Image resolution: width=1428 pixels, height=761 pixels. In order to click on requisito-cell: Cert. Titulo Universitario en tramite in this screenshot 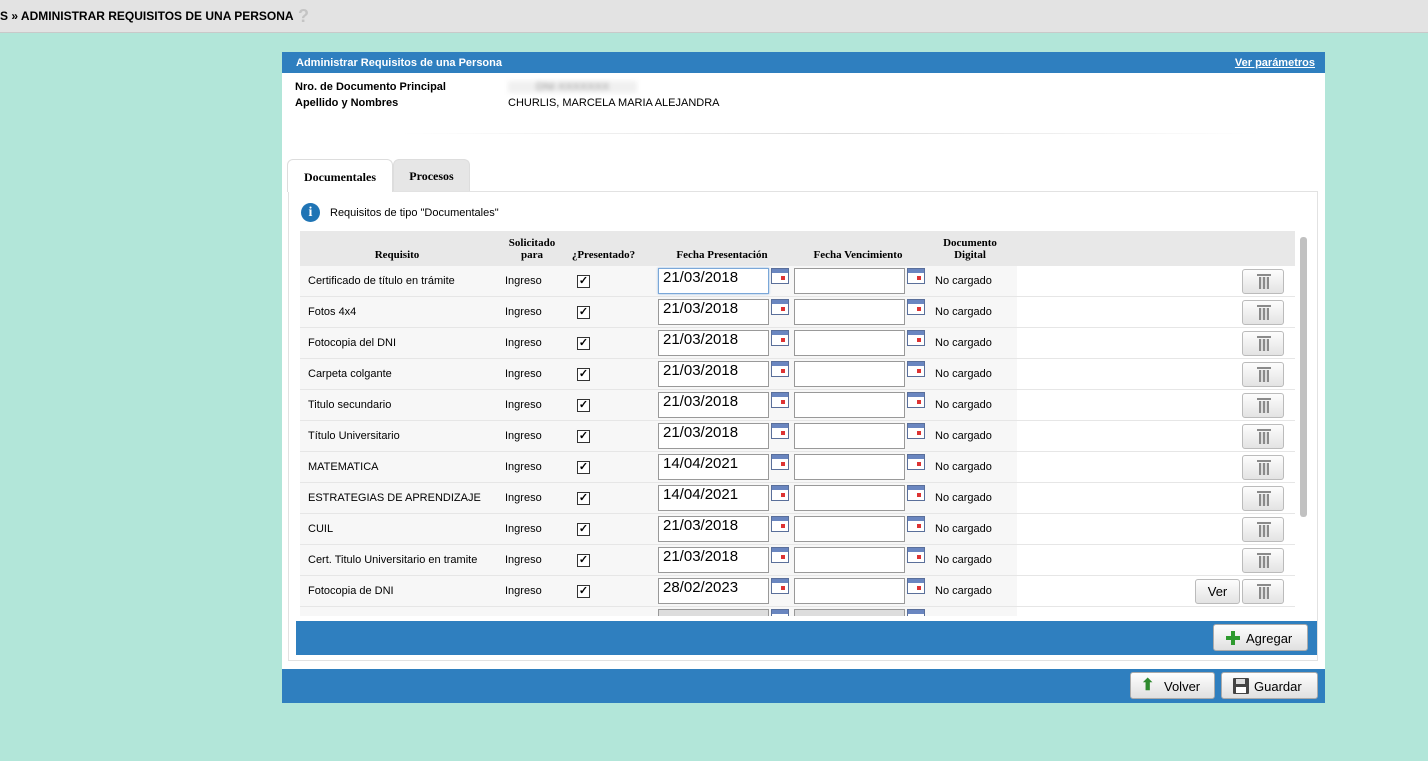, I will do `click(393, 560)`.